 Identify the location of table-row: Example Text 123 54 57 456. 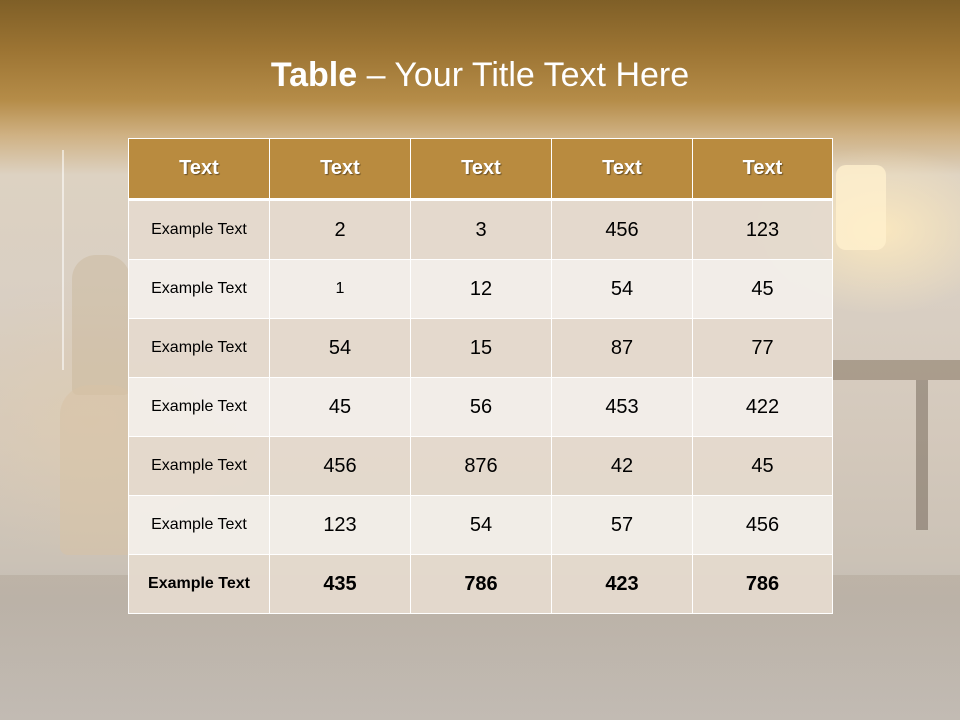
(480, 525).